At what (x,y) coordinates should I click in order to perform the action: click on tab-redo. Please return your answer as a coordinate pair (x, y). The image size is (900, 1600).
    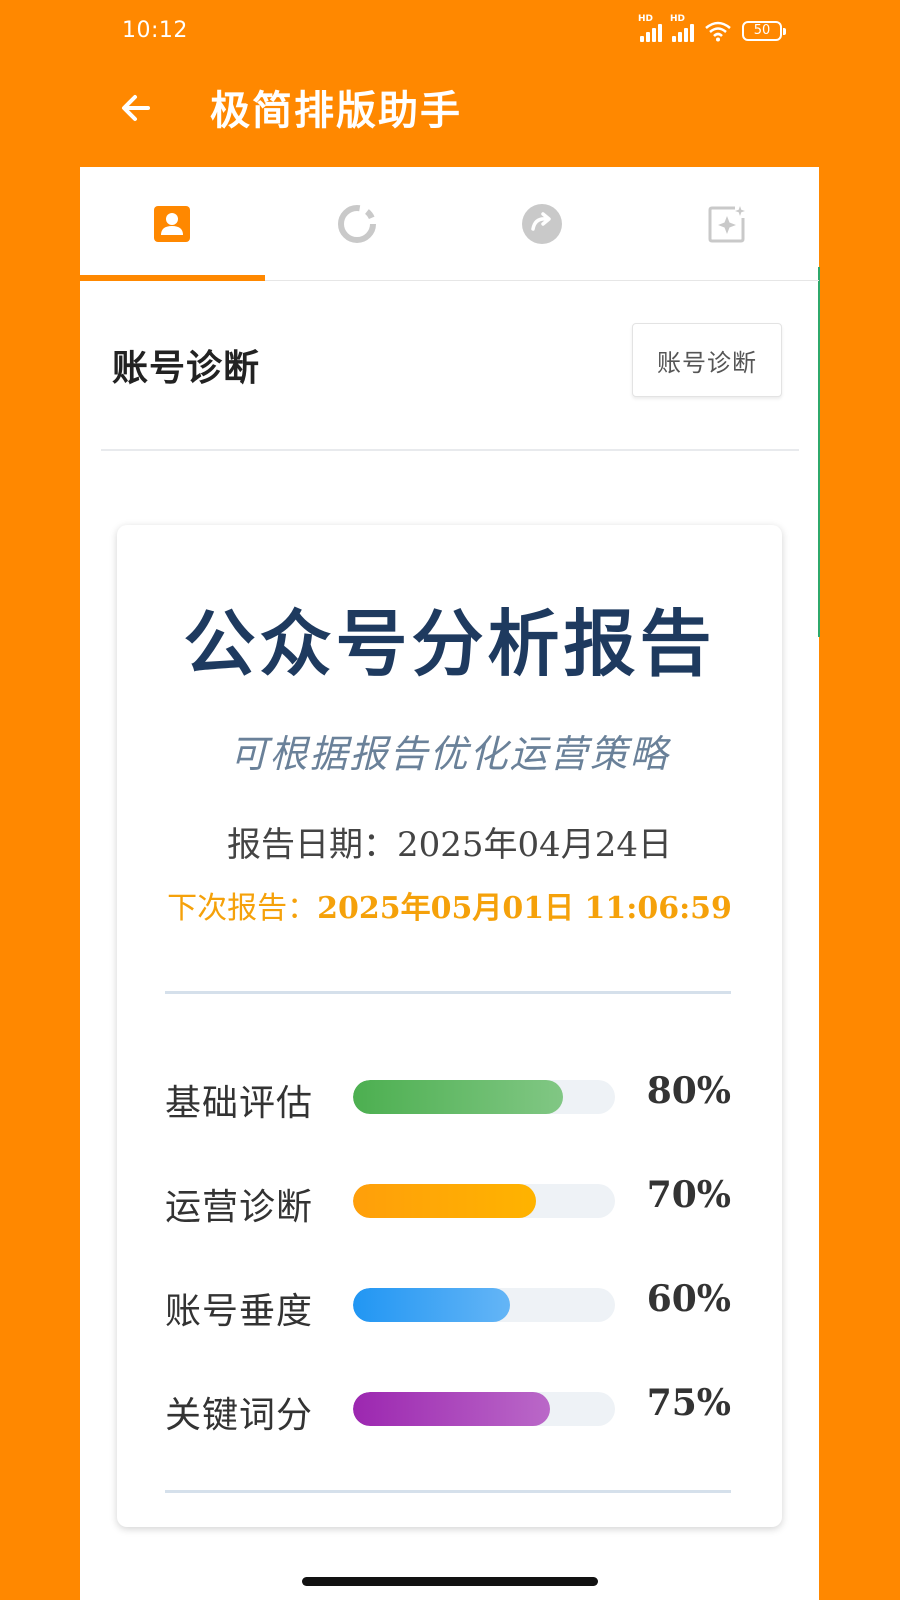
    Looking at the image, I should click on (542, 223).